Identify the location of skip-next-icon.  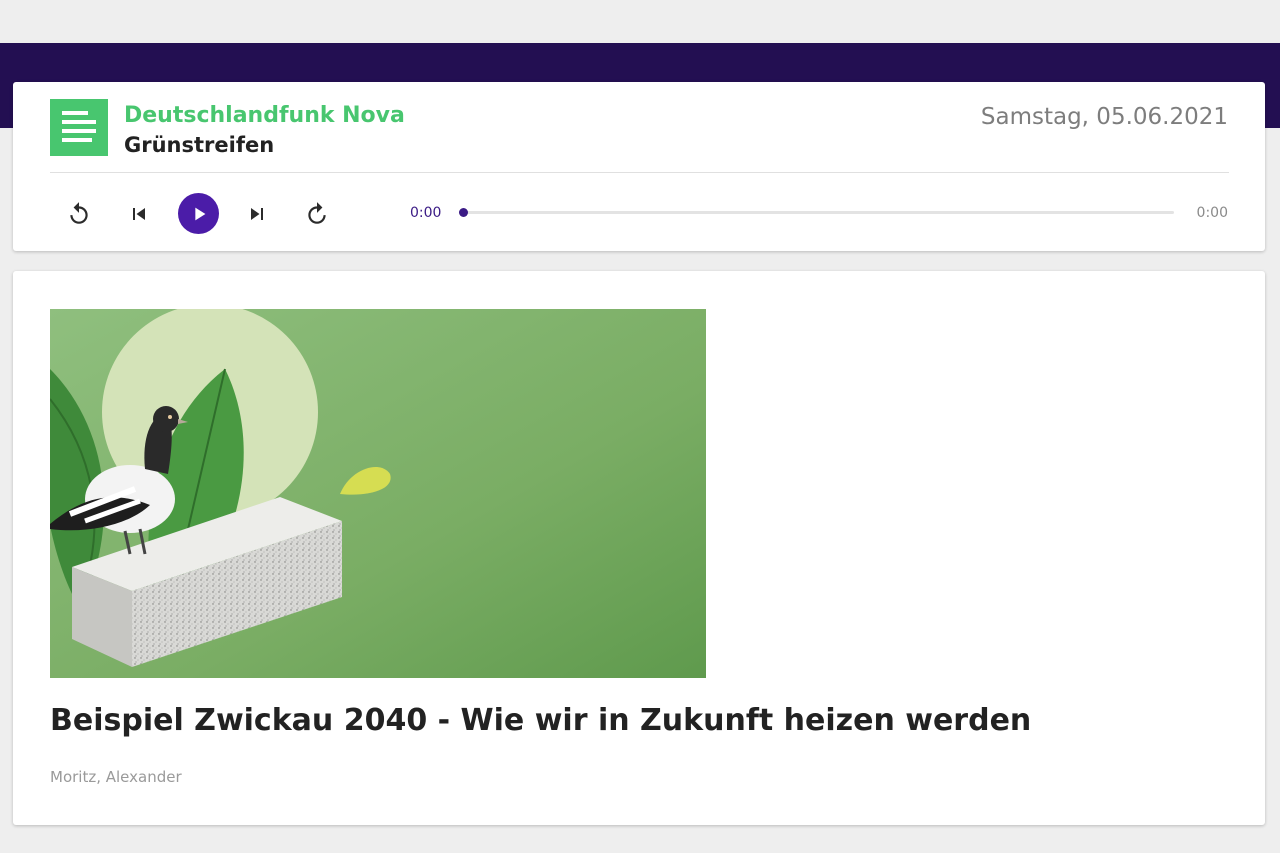
(257, 214).